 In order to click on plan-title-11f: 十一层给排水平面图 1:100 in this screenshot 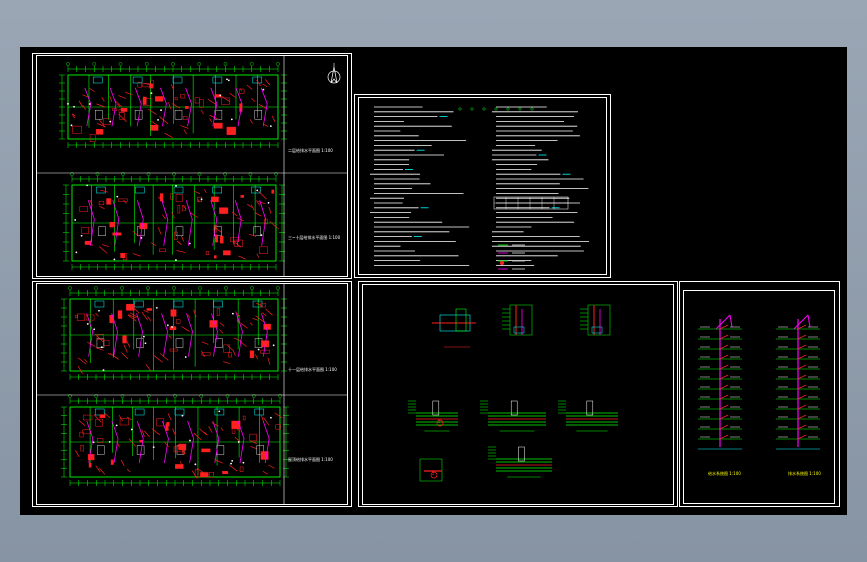, I will do `click(312, 369)`.